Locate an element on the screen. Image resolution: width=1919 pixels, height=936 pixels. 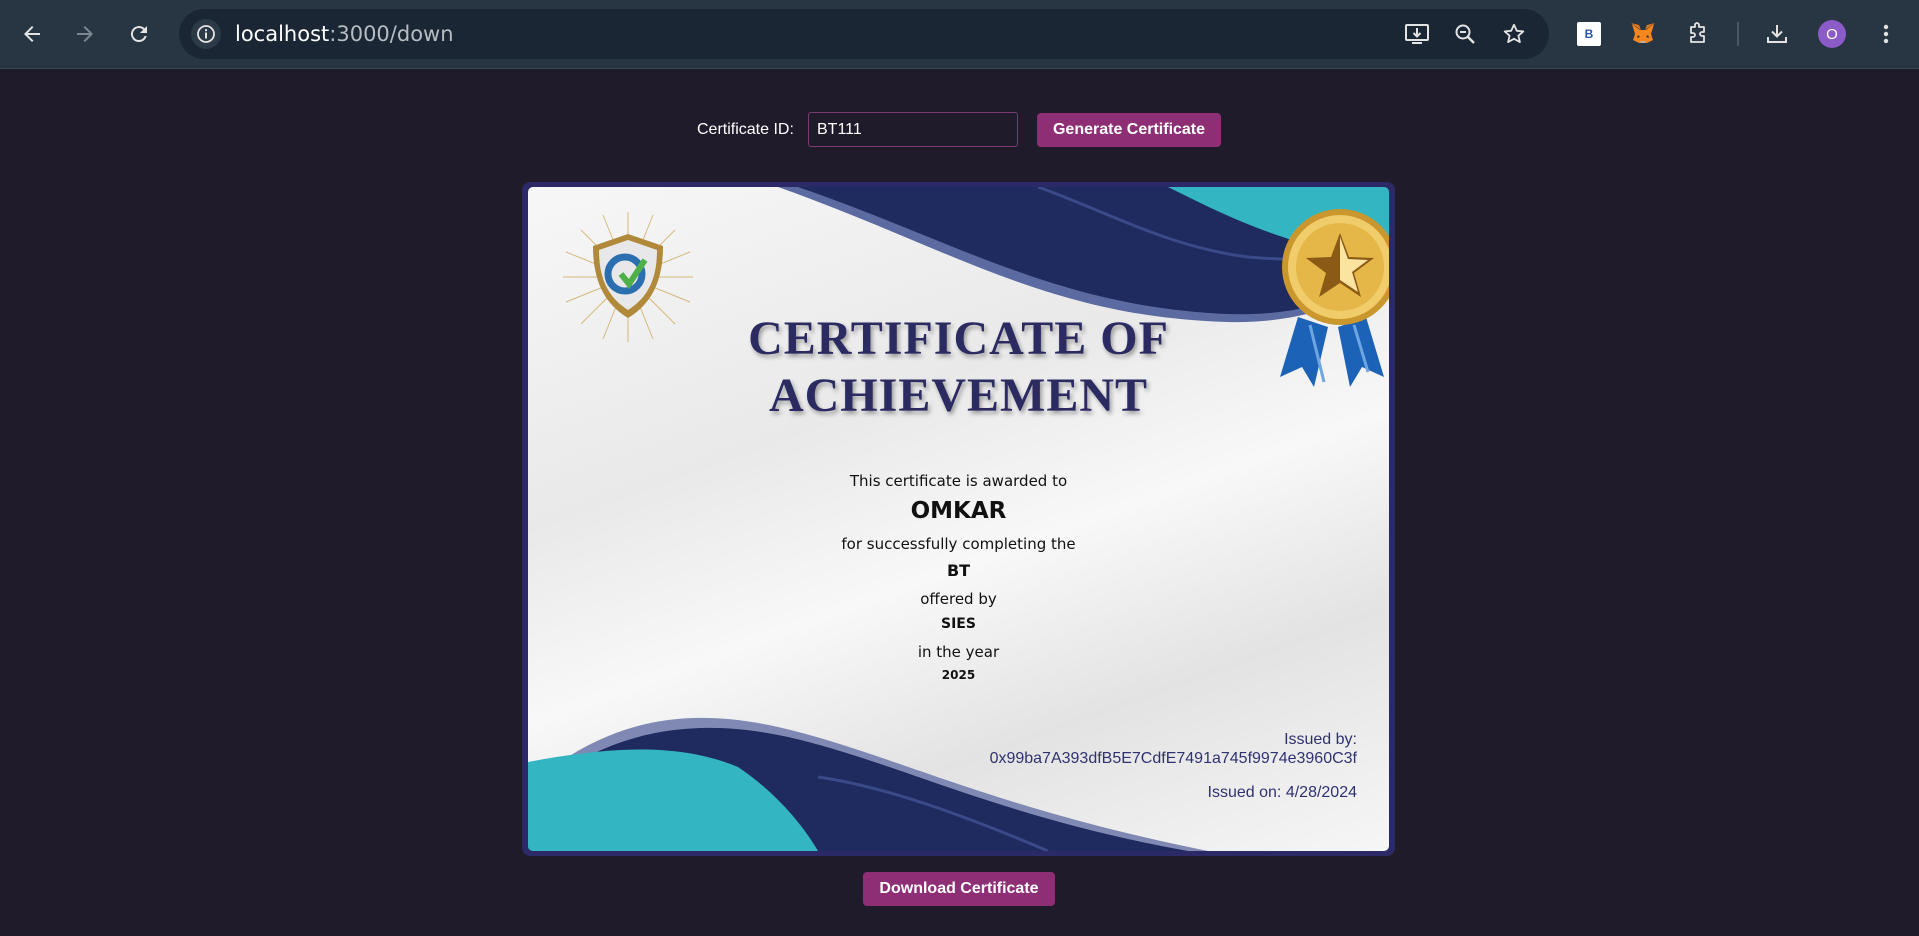
downloads-icon is located at coordinates (1777, 34).